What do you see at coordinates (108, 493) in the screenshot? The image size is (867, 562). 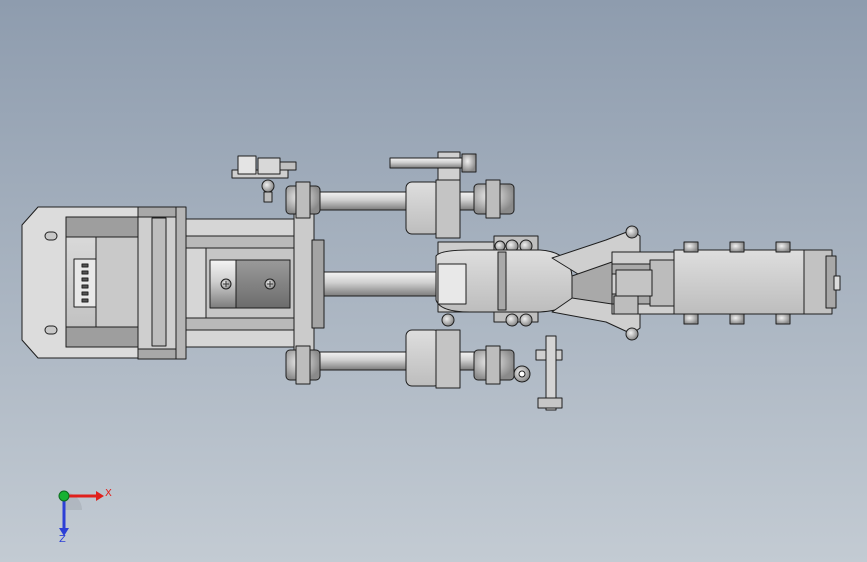 I see `x-axis-label: X` at bounding box center [108, 493].